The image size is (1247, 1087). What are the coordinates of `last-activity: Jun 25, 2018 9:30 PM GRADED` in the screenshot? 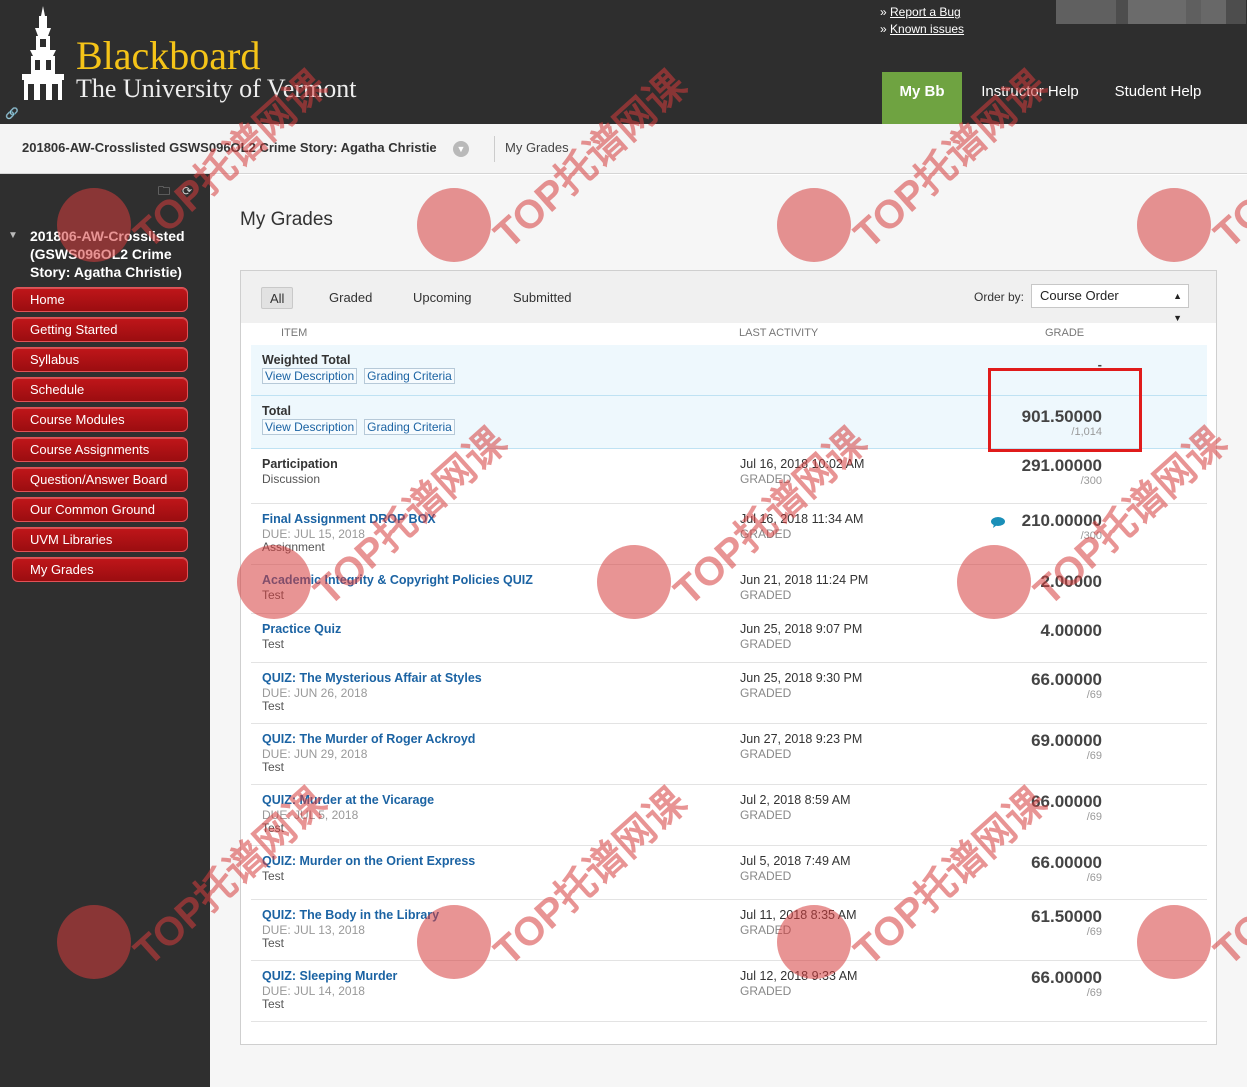 It's located at (801, 686).